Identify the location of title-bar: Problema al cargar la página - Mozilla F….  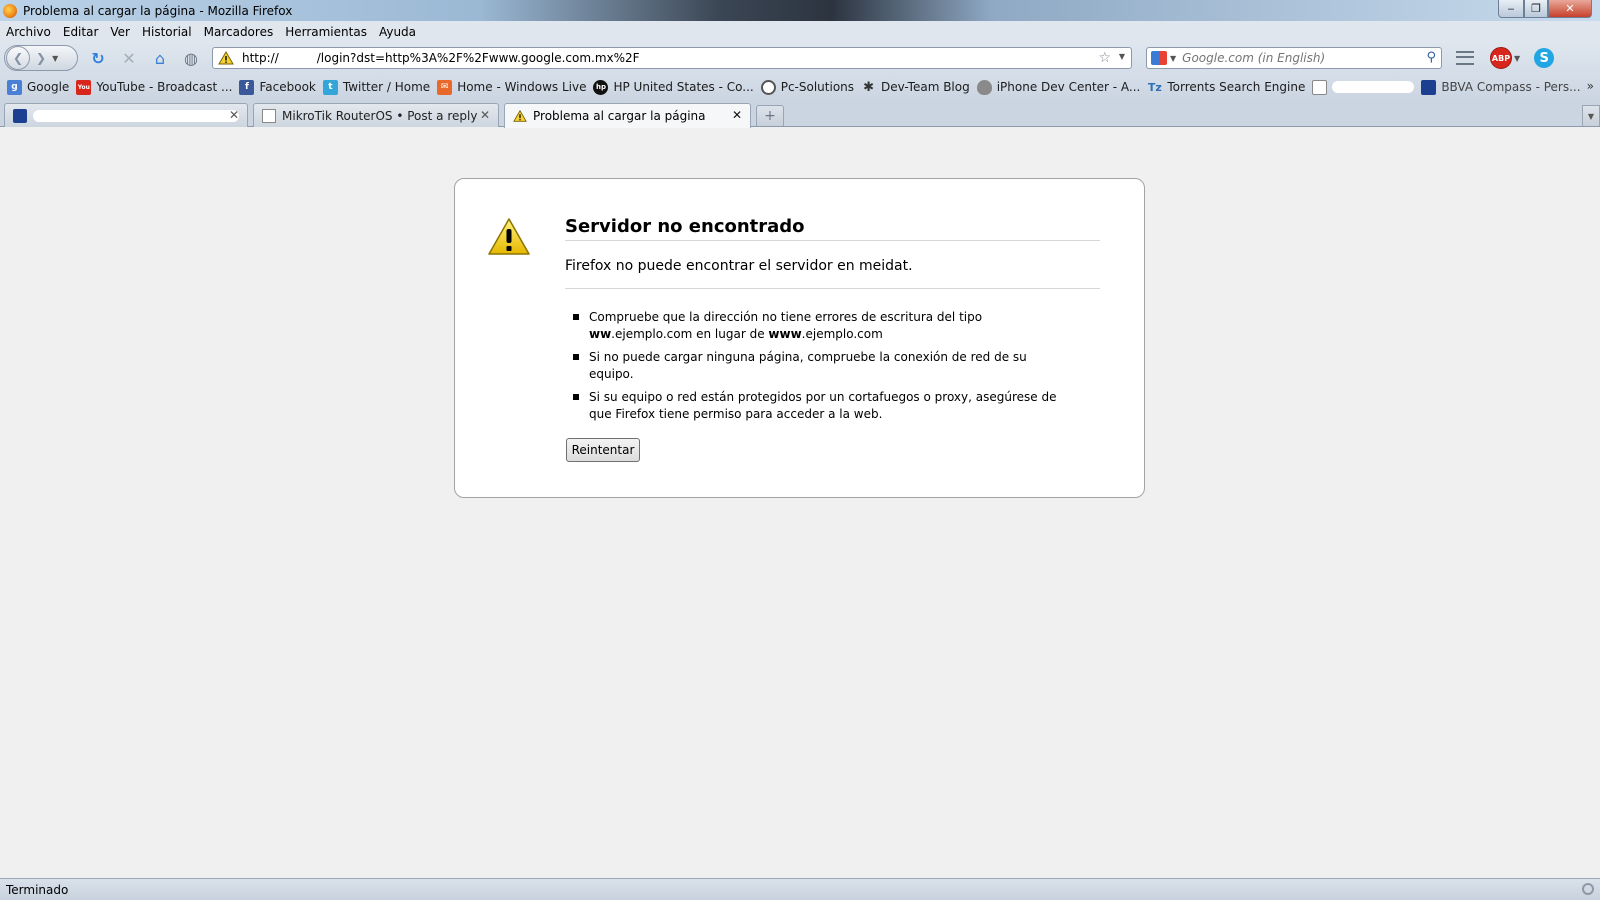
(800, 10).